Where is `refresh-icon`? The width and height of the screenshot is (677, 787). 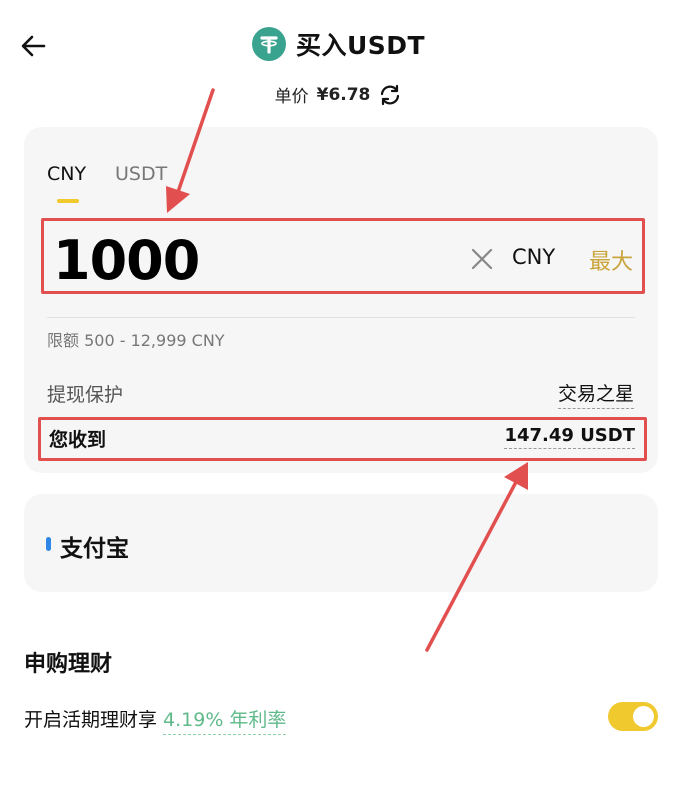 refresh-icon is located at coordinates (390, 95).